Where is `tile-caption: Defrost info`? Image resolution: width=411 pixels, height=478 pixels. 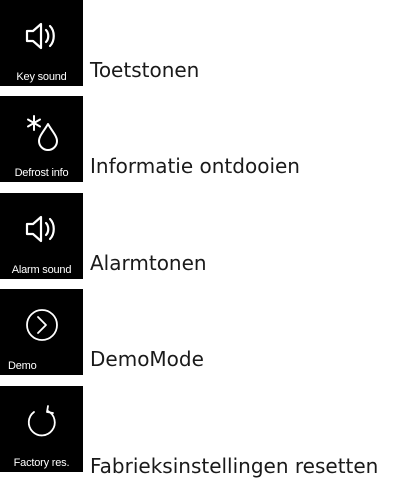
tile-caption: Defrost info is located at coordinates (41, 173).